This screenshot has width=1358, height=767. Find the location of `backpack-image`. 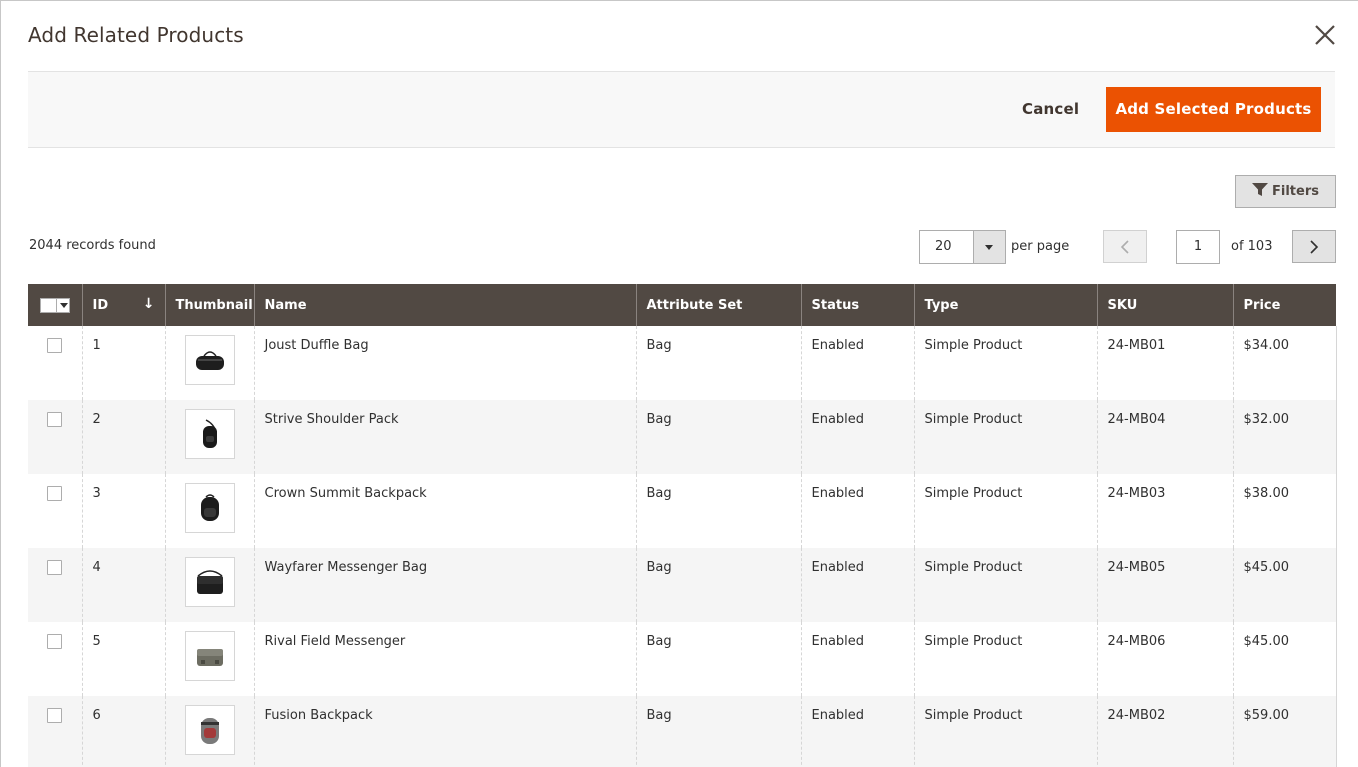

backpack-image is located at coordinates (209, 508).